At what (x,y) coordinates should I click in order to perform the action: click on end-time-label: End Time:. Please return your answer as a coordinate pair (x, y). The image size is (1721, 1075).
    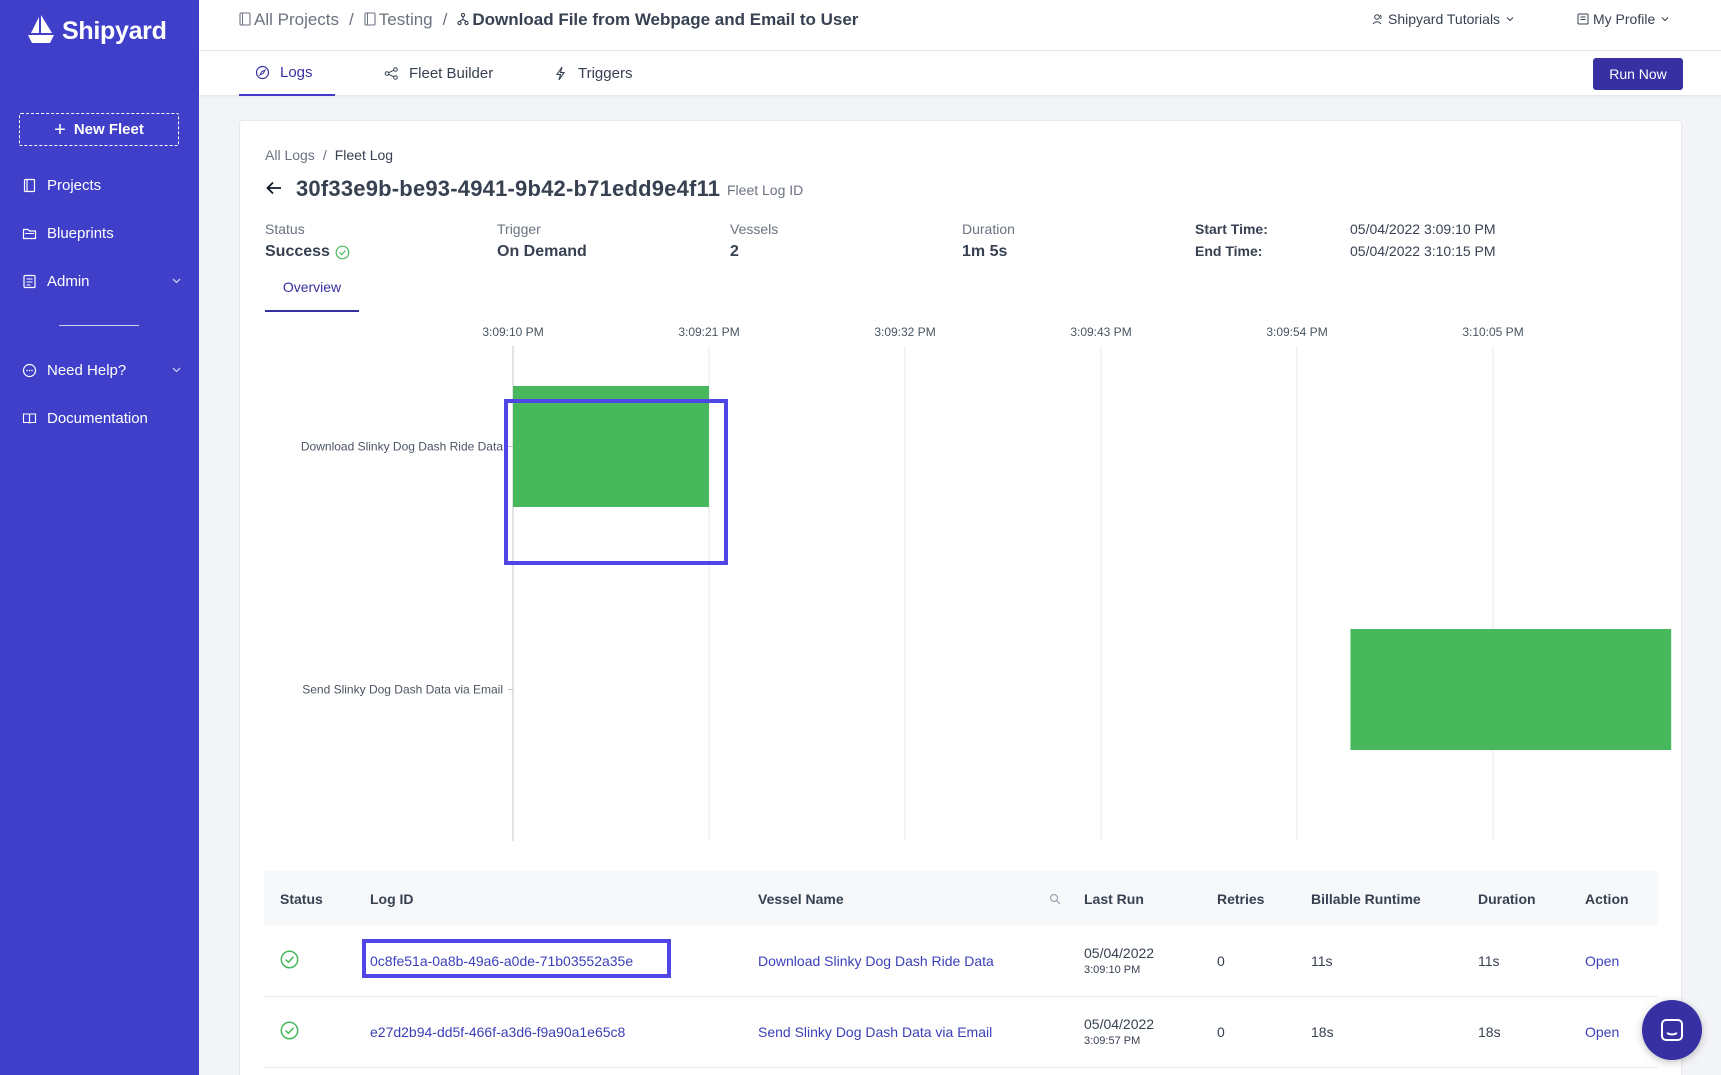
    Looking at the image, I should click on (1229, 251).